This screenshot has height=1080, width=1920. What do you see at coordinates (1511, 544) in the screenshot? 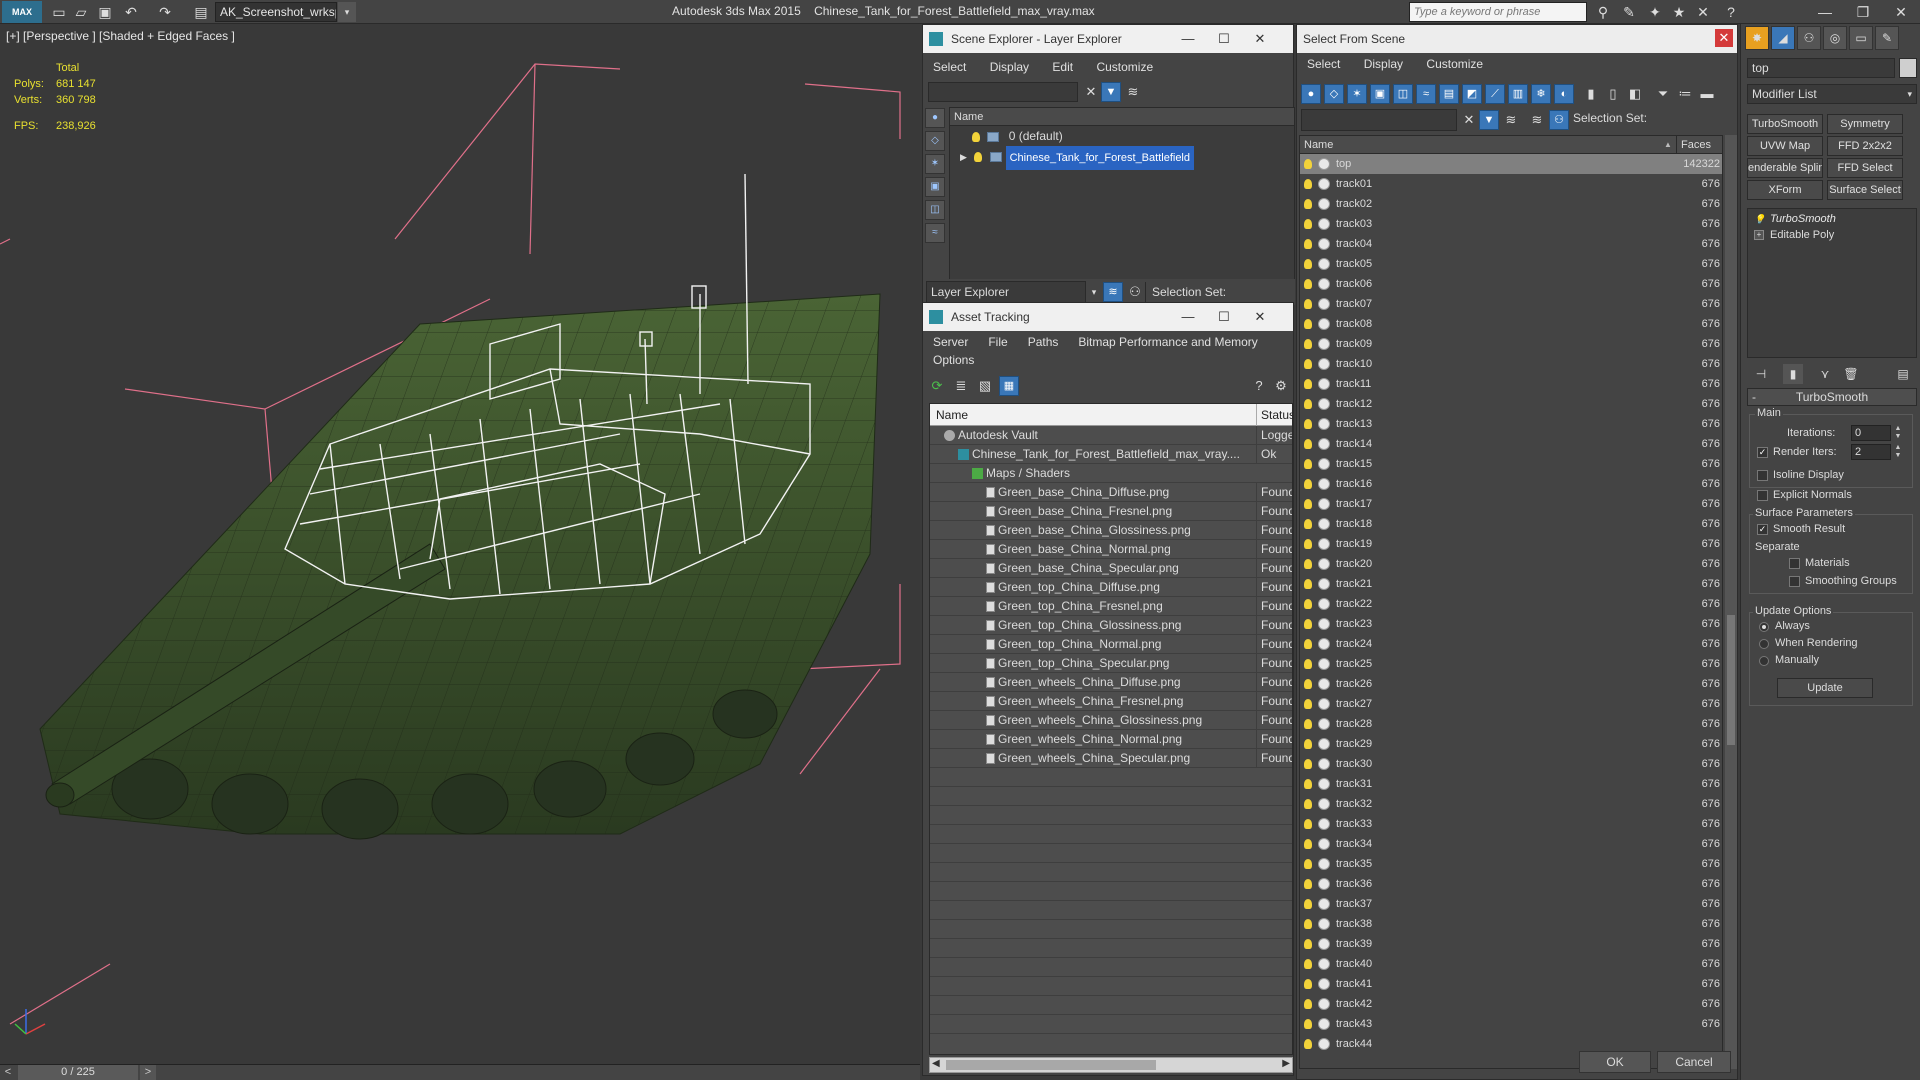
I see `object-row: track19 676` at bounding box center [1511, 544].